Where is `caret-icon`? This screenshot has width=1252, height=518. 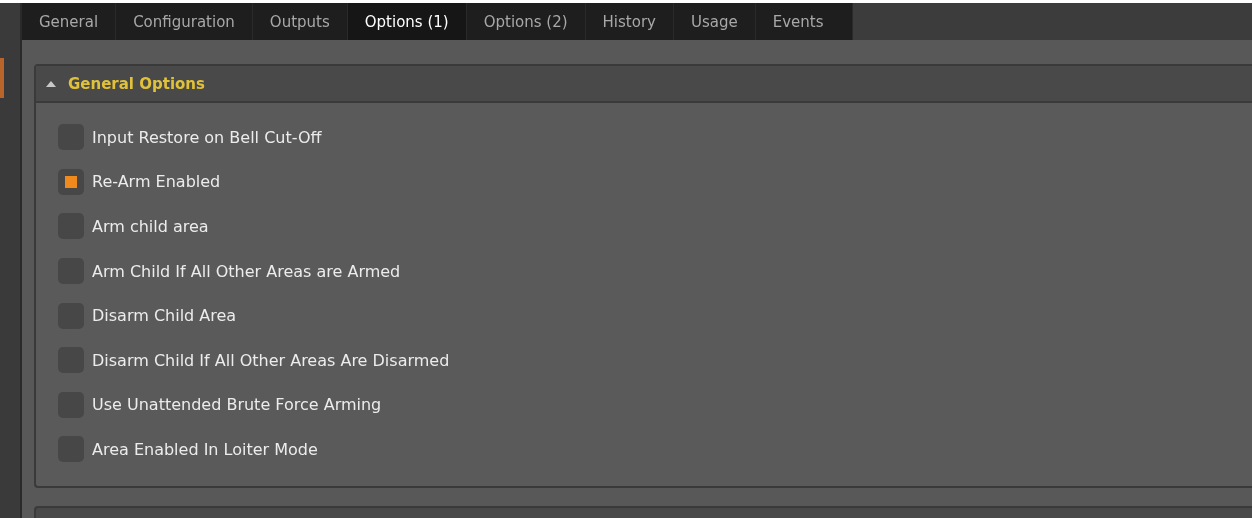
caret-icon is located at coordinates (51, 83).